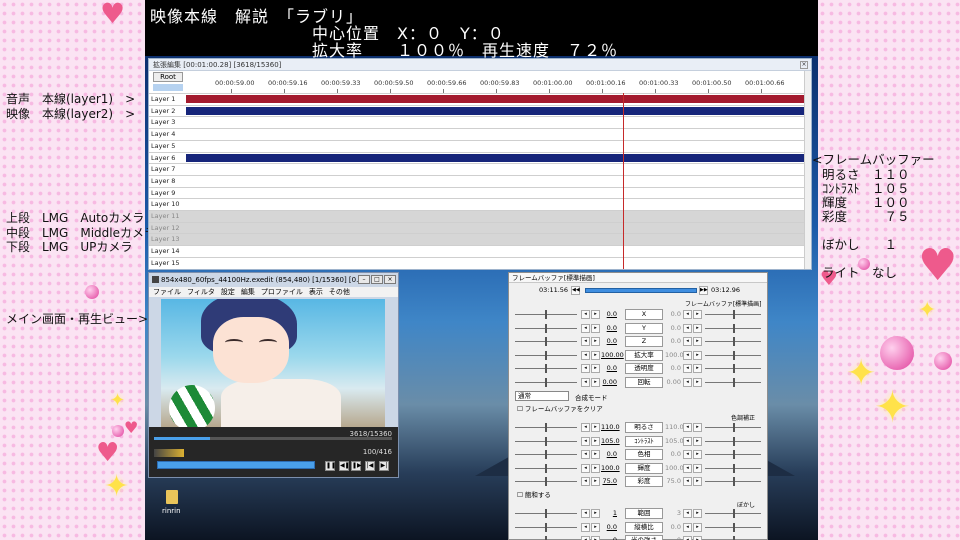 This screenshot has width=960, height=540. I want to click on saturate-checkbox: ☐ 飽和する, so click(534, 494).